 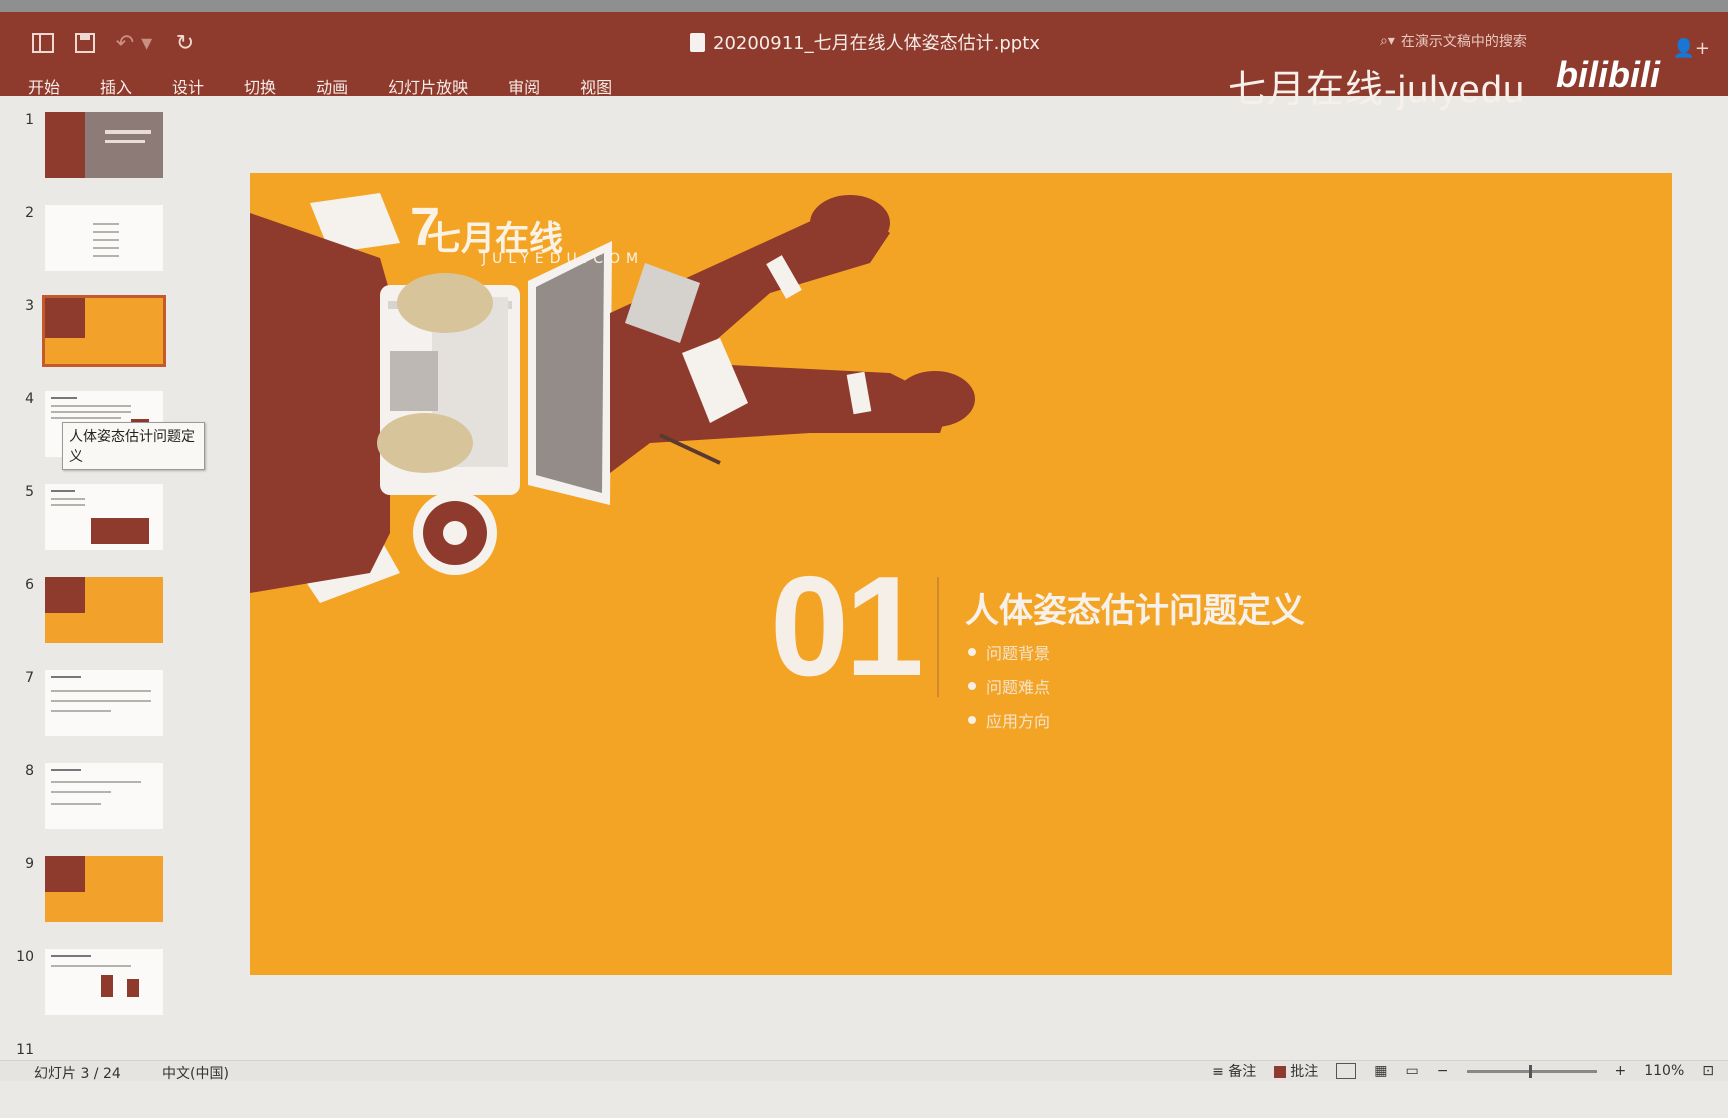 What do you see at coordinates (1608, 74) in the screenshot?
I see `bilibili-watermark: bilibili` at bounding box center [1608, 74].